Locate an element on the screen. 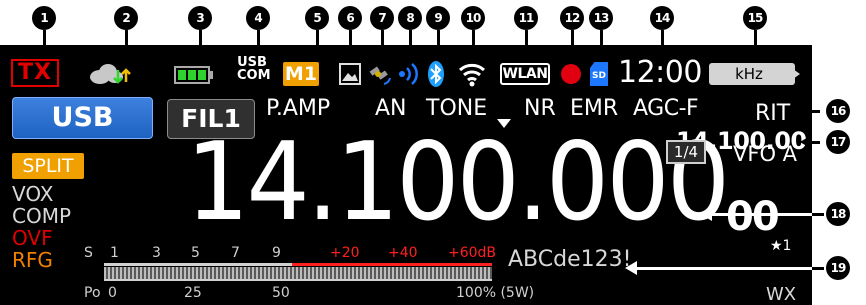 The width and height of the screenshot is (866, 305). nr-indicator: NR is located at coordinates (540, 108).